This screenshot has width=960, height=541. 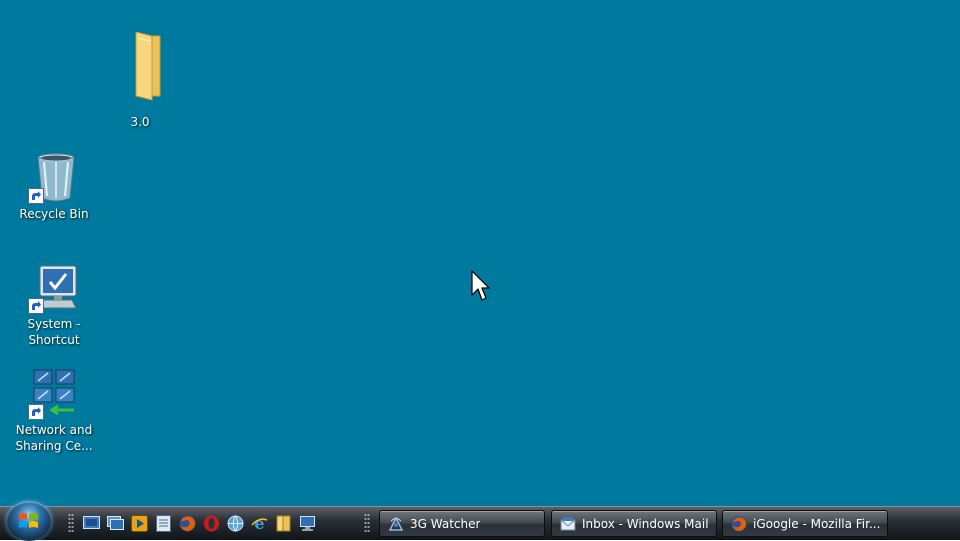 What do you see at coordinates (211, 523) in the screenshot?
I see `opera-icon` at bounding box center [211, 523].